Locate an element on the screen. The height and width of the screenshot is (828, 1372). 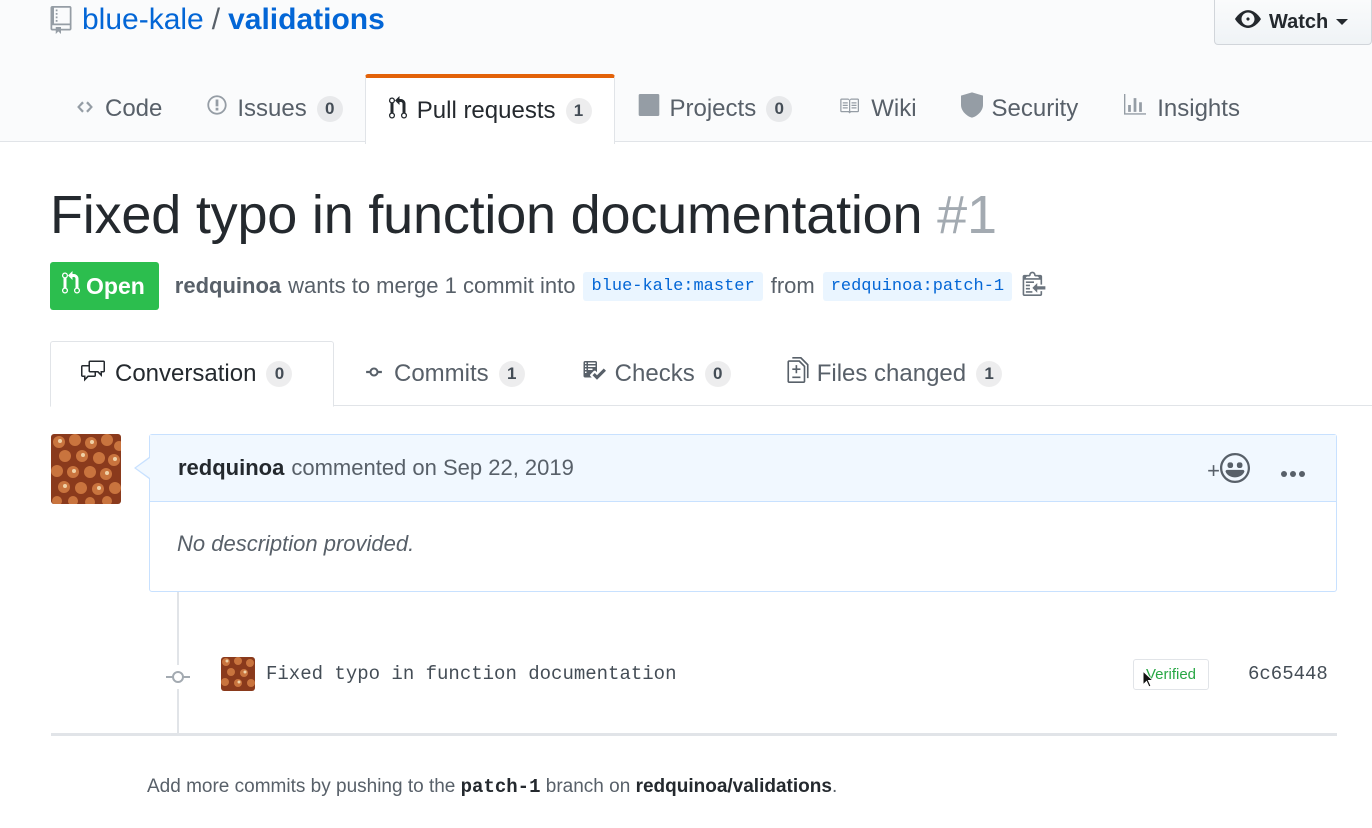
add-reaction-button: + is located at coordinates (1228, 471).